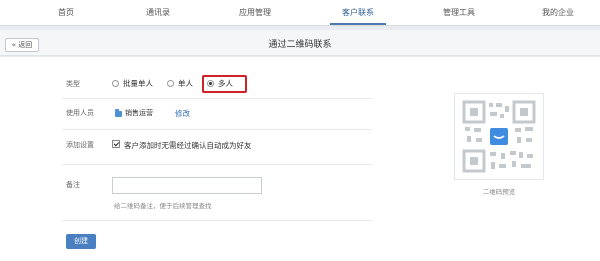 The image size is (600, 261). What do you see at coordinates (73, 84) in the screenshot?
I see `type-label: 类型` at bounding box center [73, 84].